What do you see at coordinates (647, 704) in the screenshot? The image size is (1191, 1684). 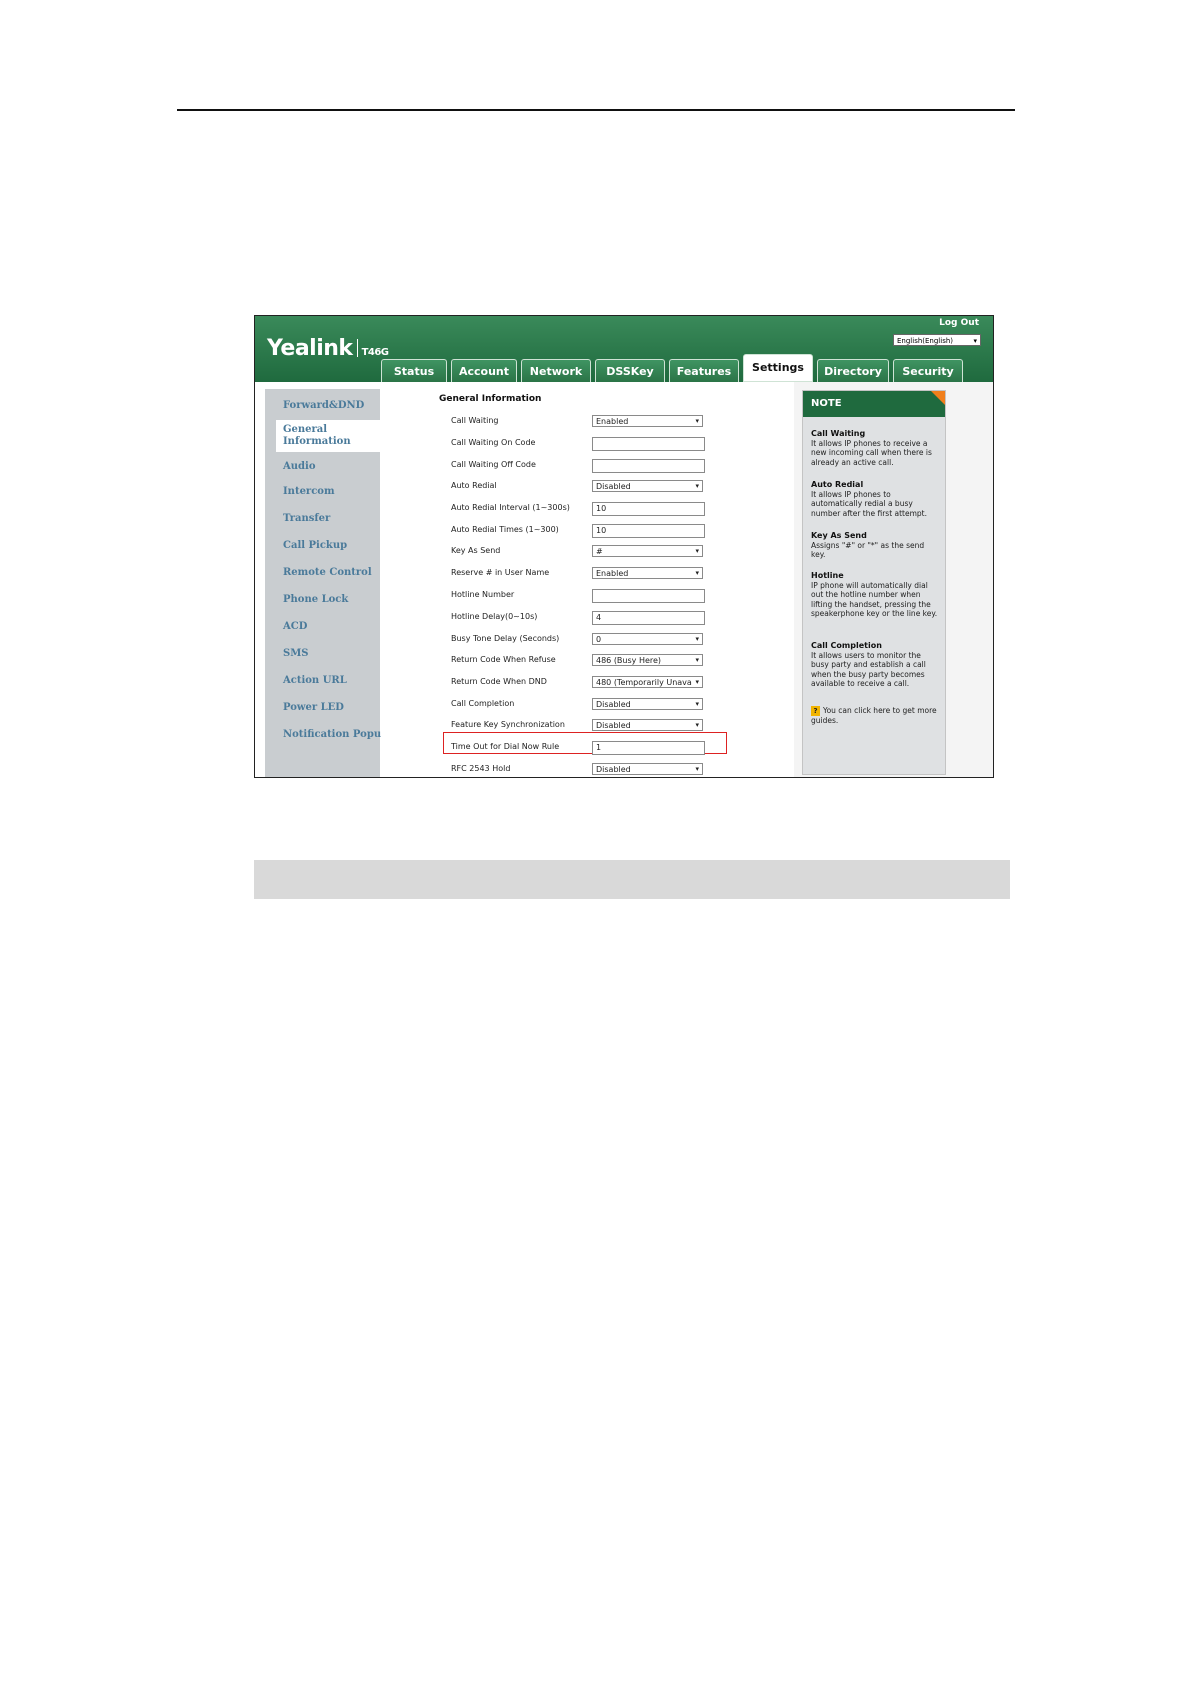 I see `call-completion-select: Disabled ▾` at bounding box center [647, 704].